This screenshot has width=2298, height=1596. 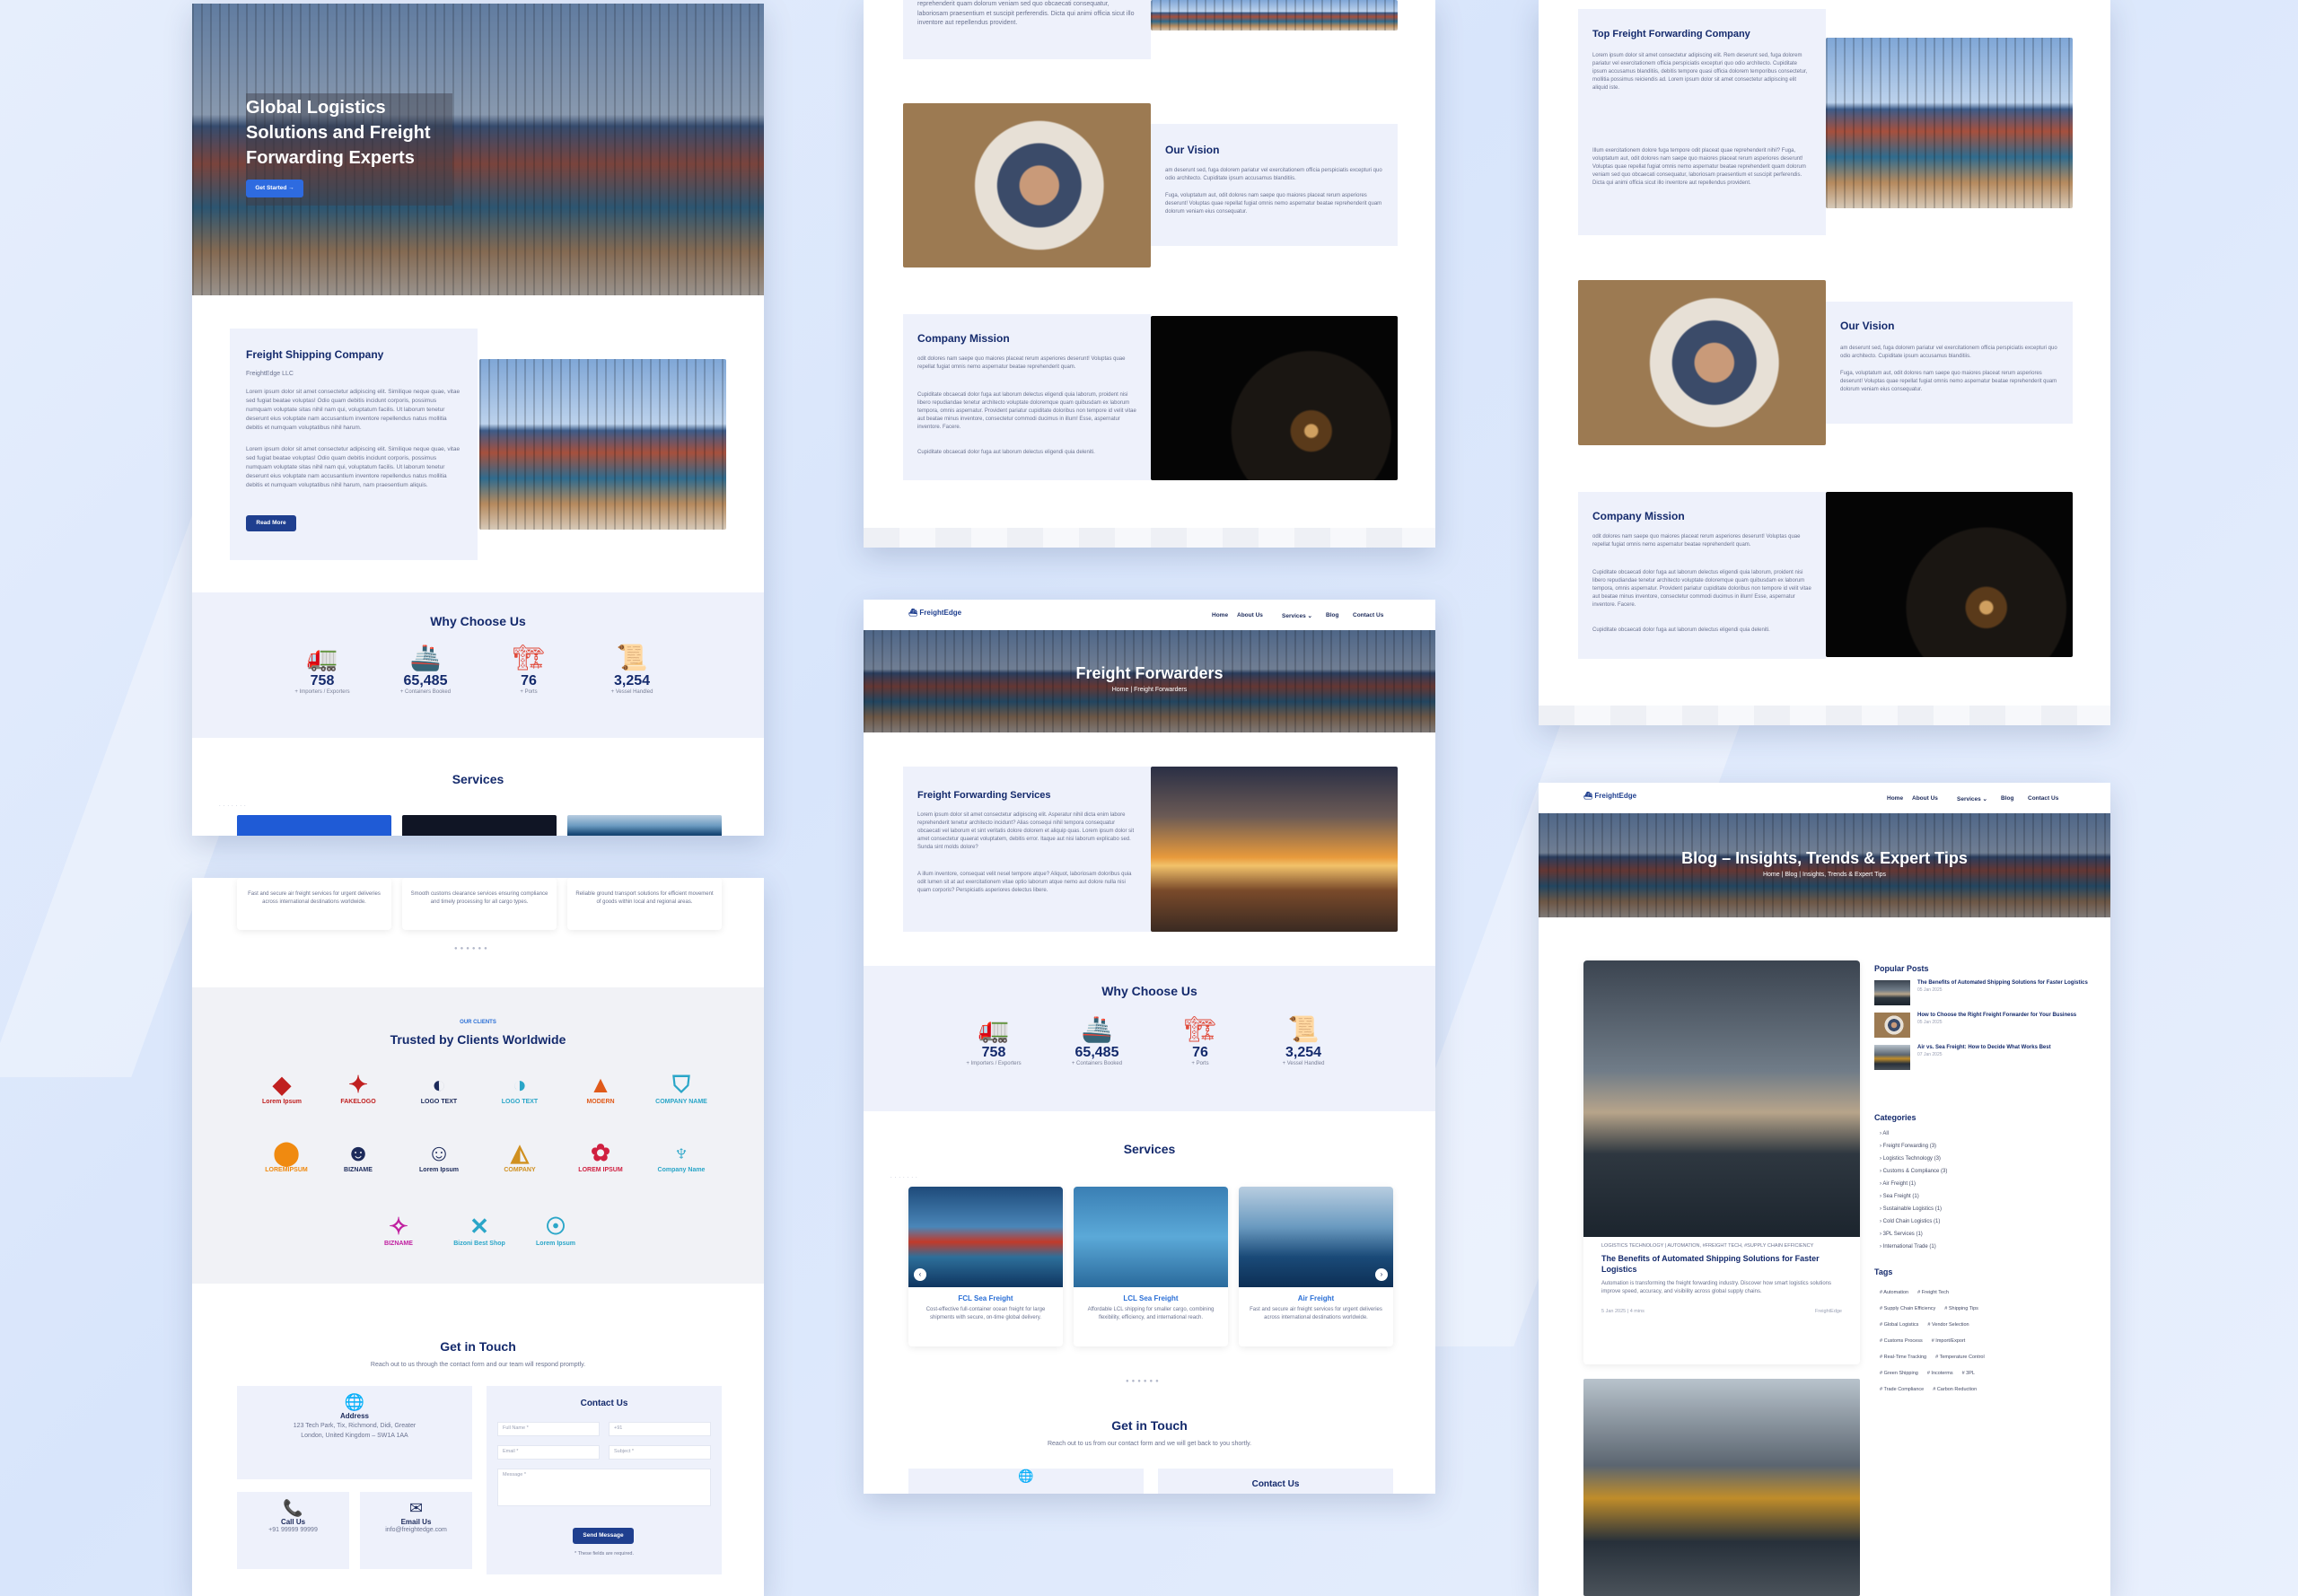 I want to click on mail-icon: ✉, so click(x=416, y=1508).